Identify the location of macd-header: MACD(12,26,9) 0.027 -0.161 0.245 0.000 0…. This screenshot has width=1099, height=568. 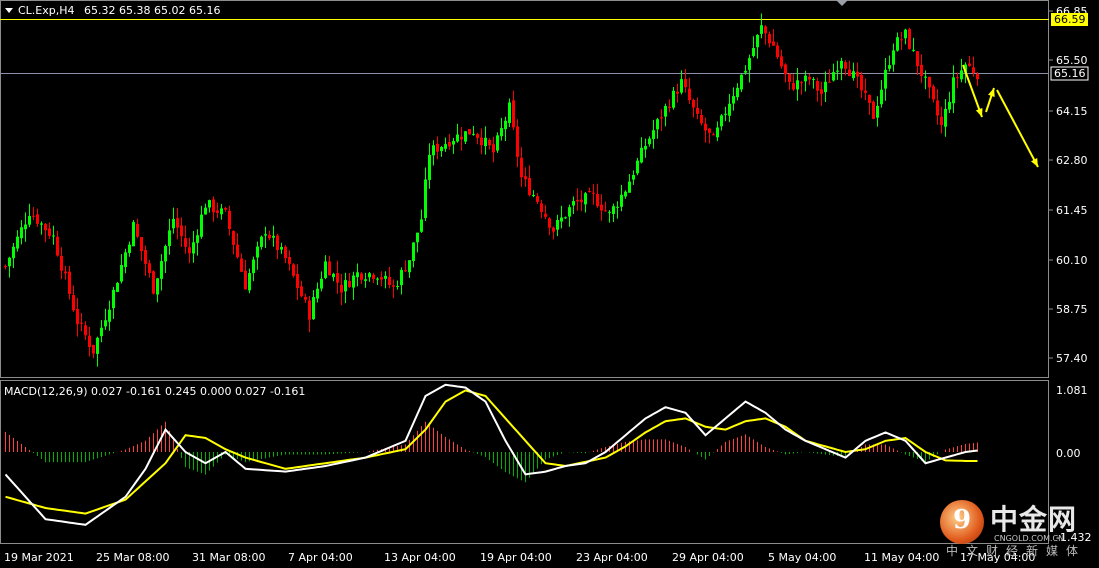
(154, 391).